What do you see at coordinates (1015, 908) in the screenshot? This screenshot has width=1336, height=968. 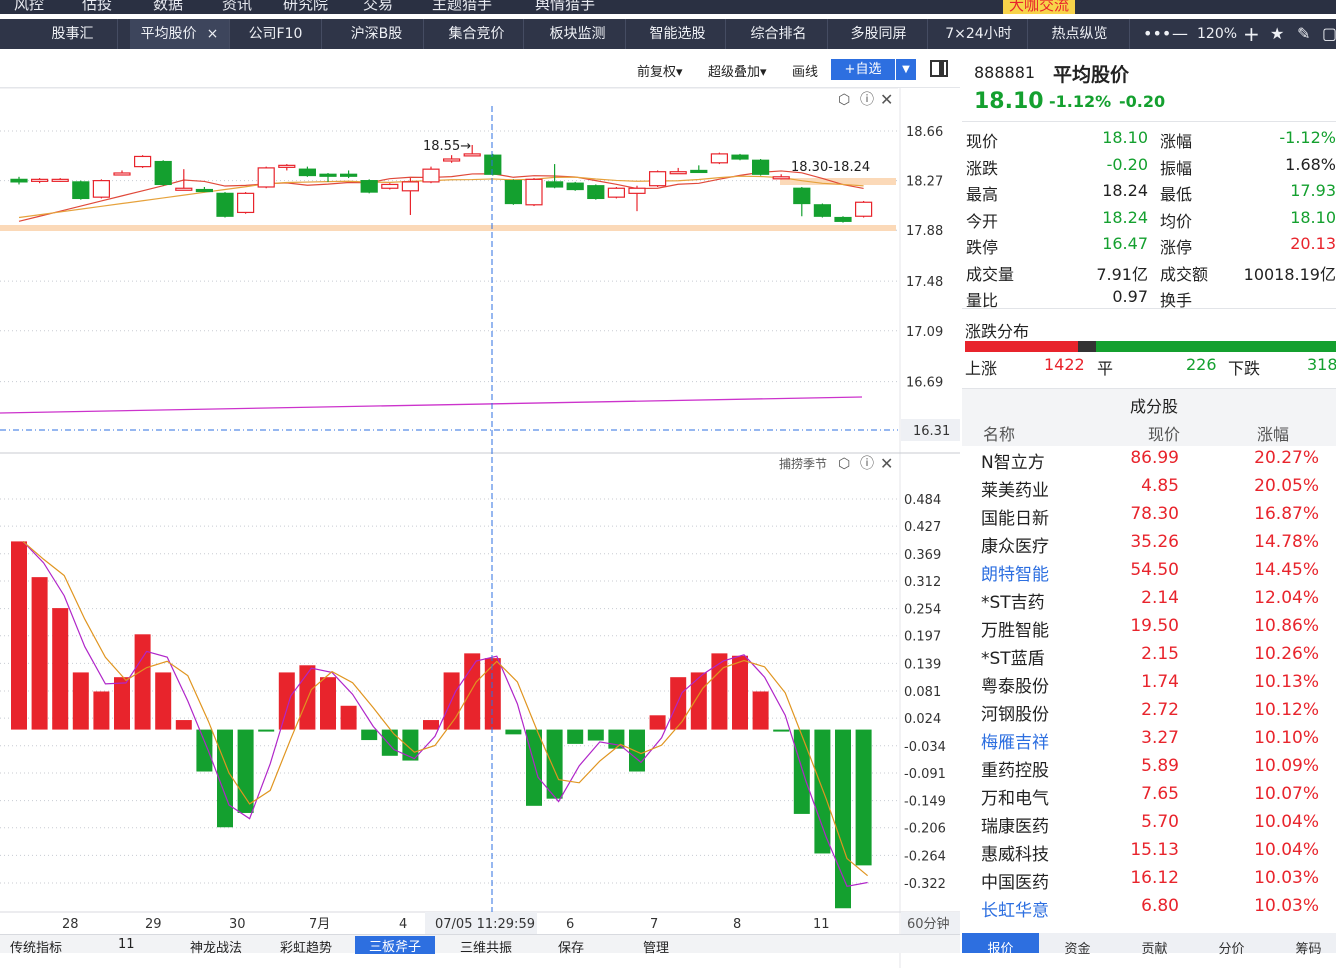 I see `constituent-name: 长虹华意` at bounding box center [1015, 908].